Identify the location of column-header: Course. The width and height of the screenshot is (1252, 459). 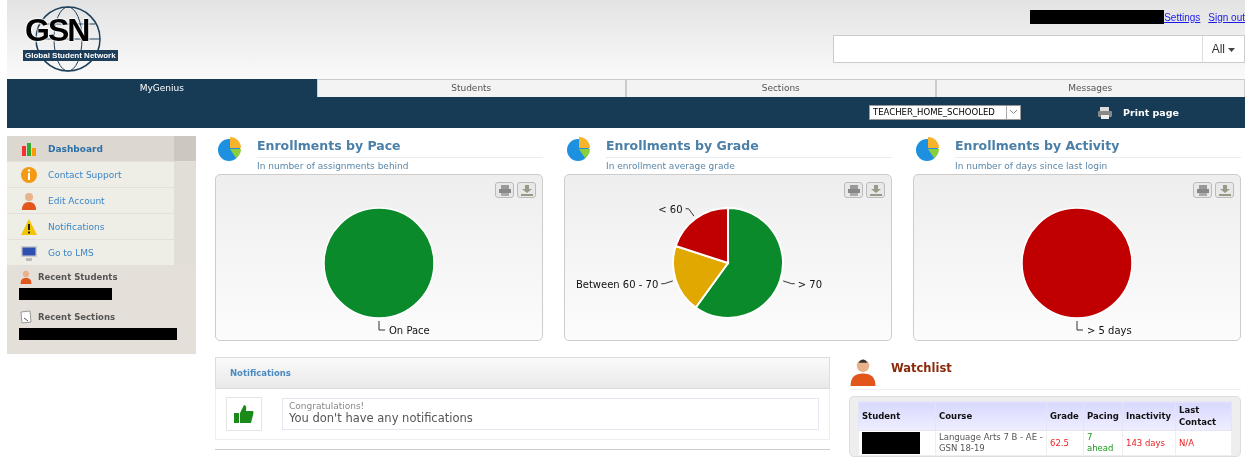
(991, 416).